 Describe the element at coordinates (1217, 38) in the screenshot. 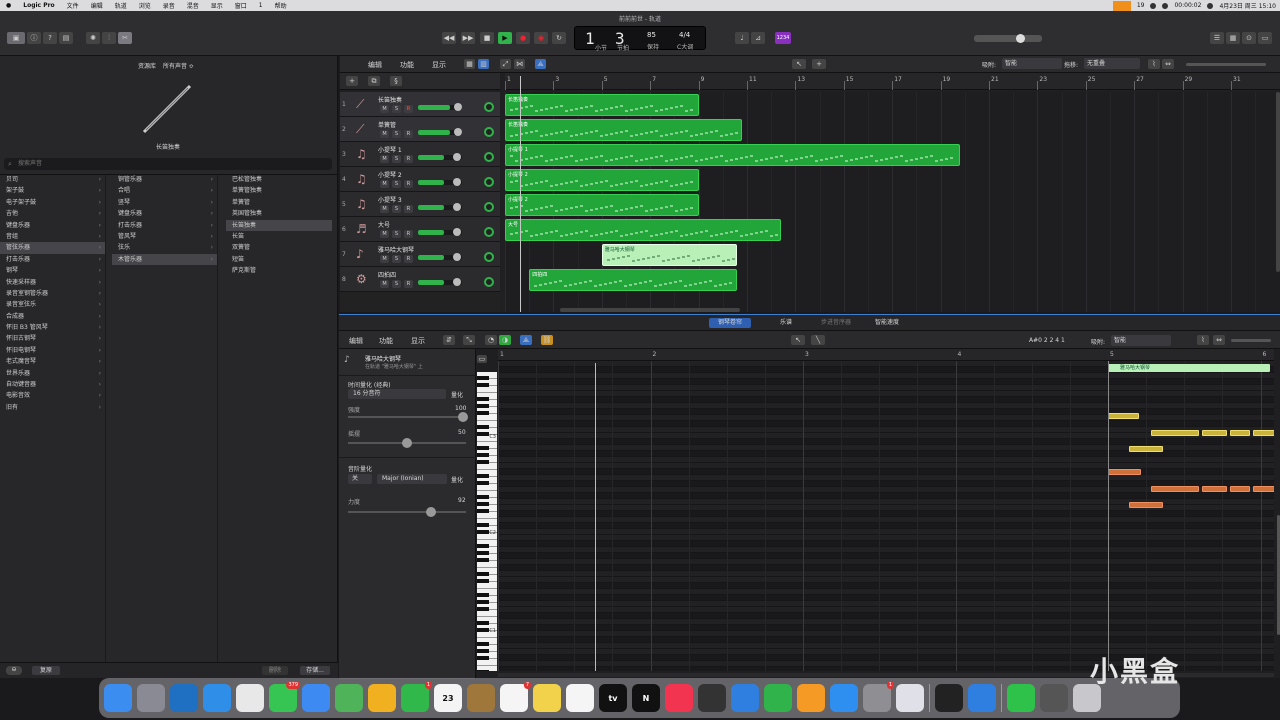

I see `list-editors-icon: ☰` at that location.